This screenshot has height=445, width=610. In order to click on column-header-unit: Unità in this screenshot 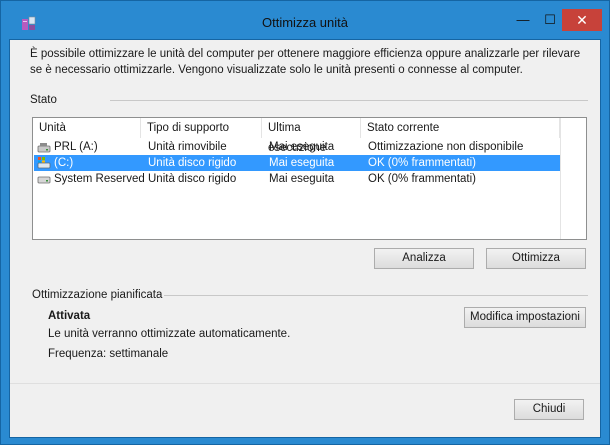, I will do `click(87, 128)`.